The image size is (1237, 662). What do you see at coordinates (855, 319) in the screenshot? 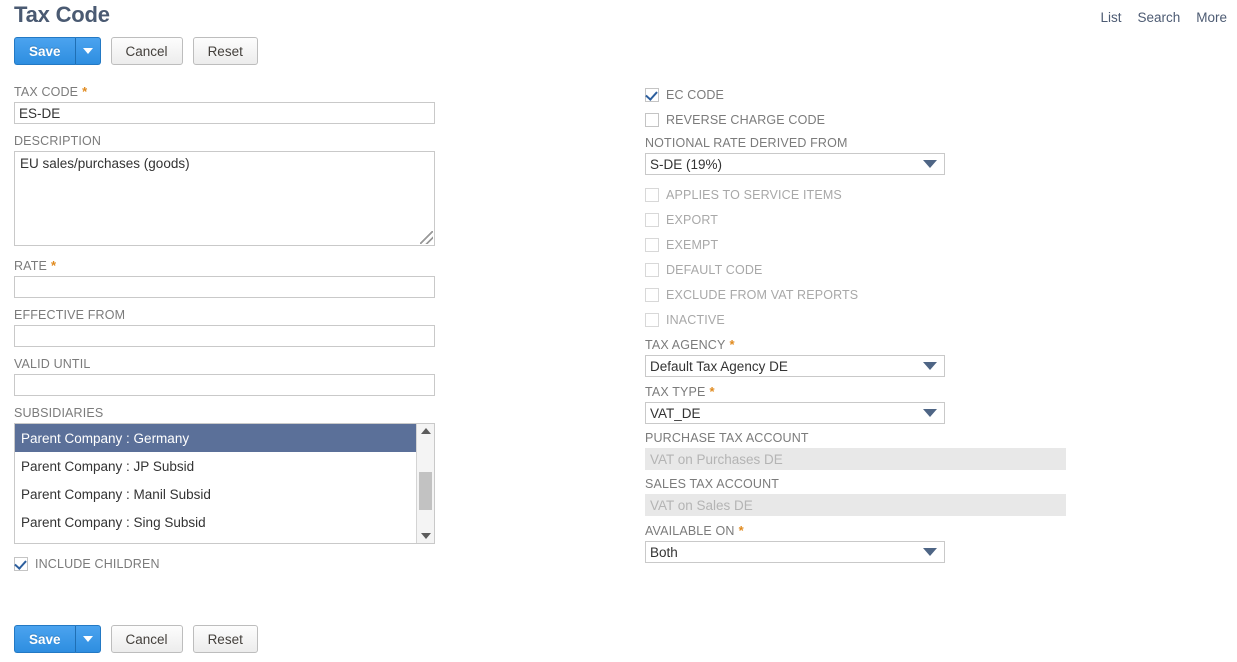
I see `inactive-row: INACTIVE` at bounding box center [855, 319].